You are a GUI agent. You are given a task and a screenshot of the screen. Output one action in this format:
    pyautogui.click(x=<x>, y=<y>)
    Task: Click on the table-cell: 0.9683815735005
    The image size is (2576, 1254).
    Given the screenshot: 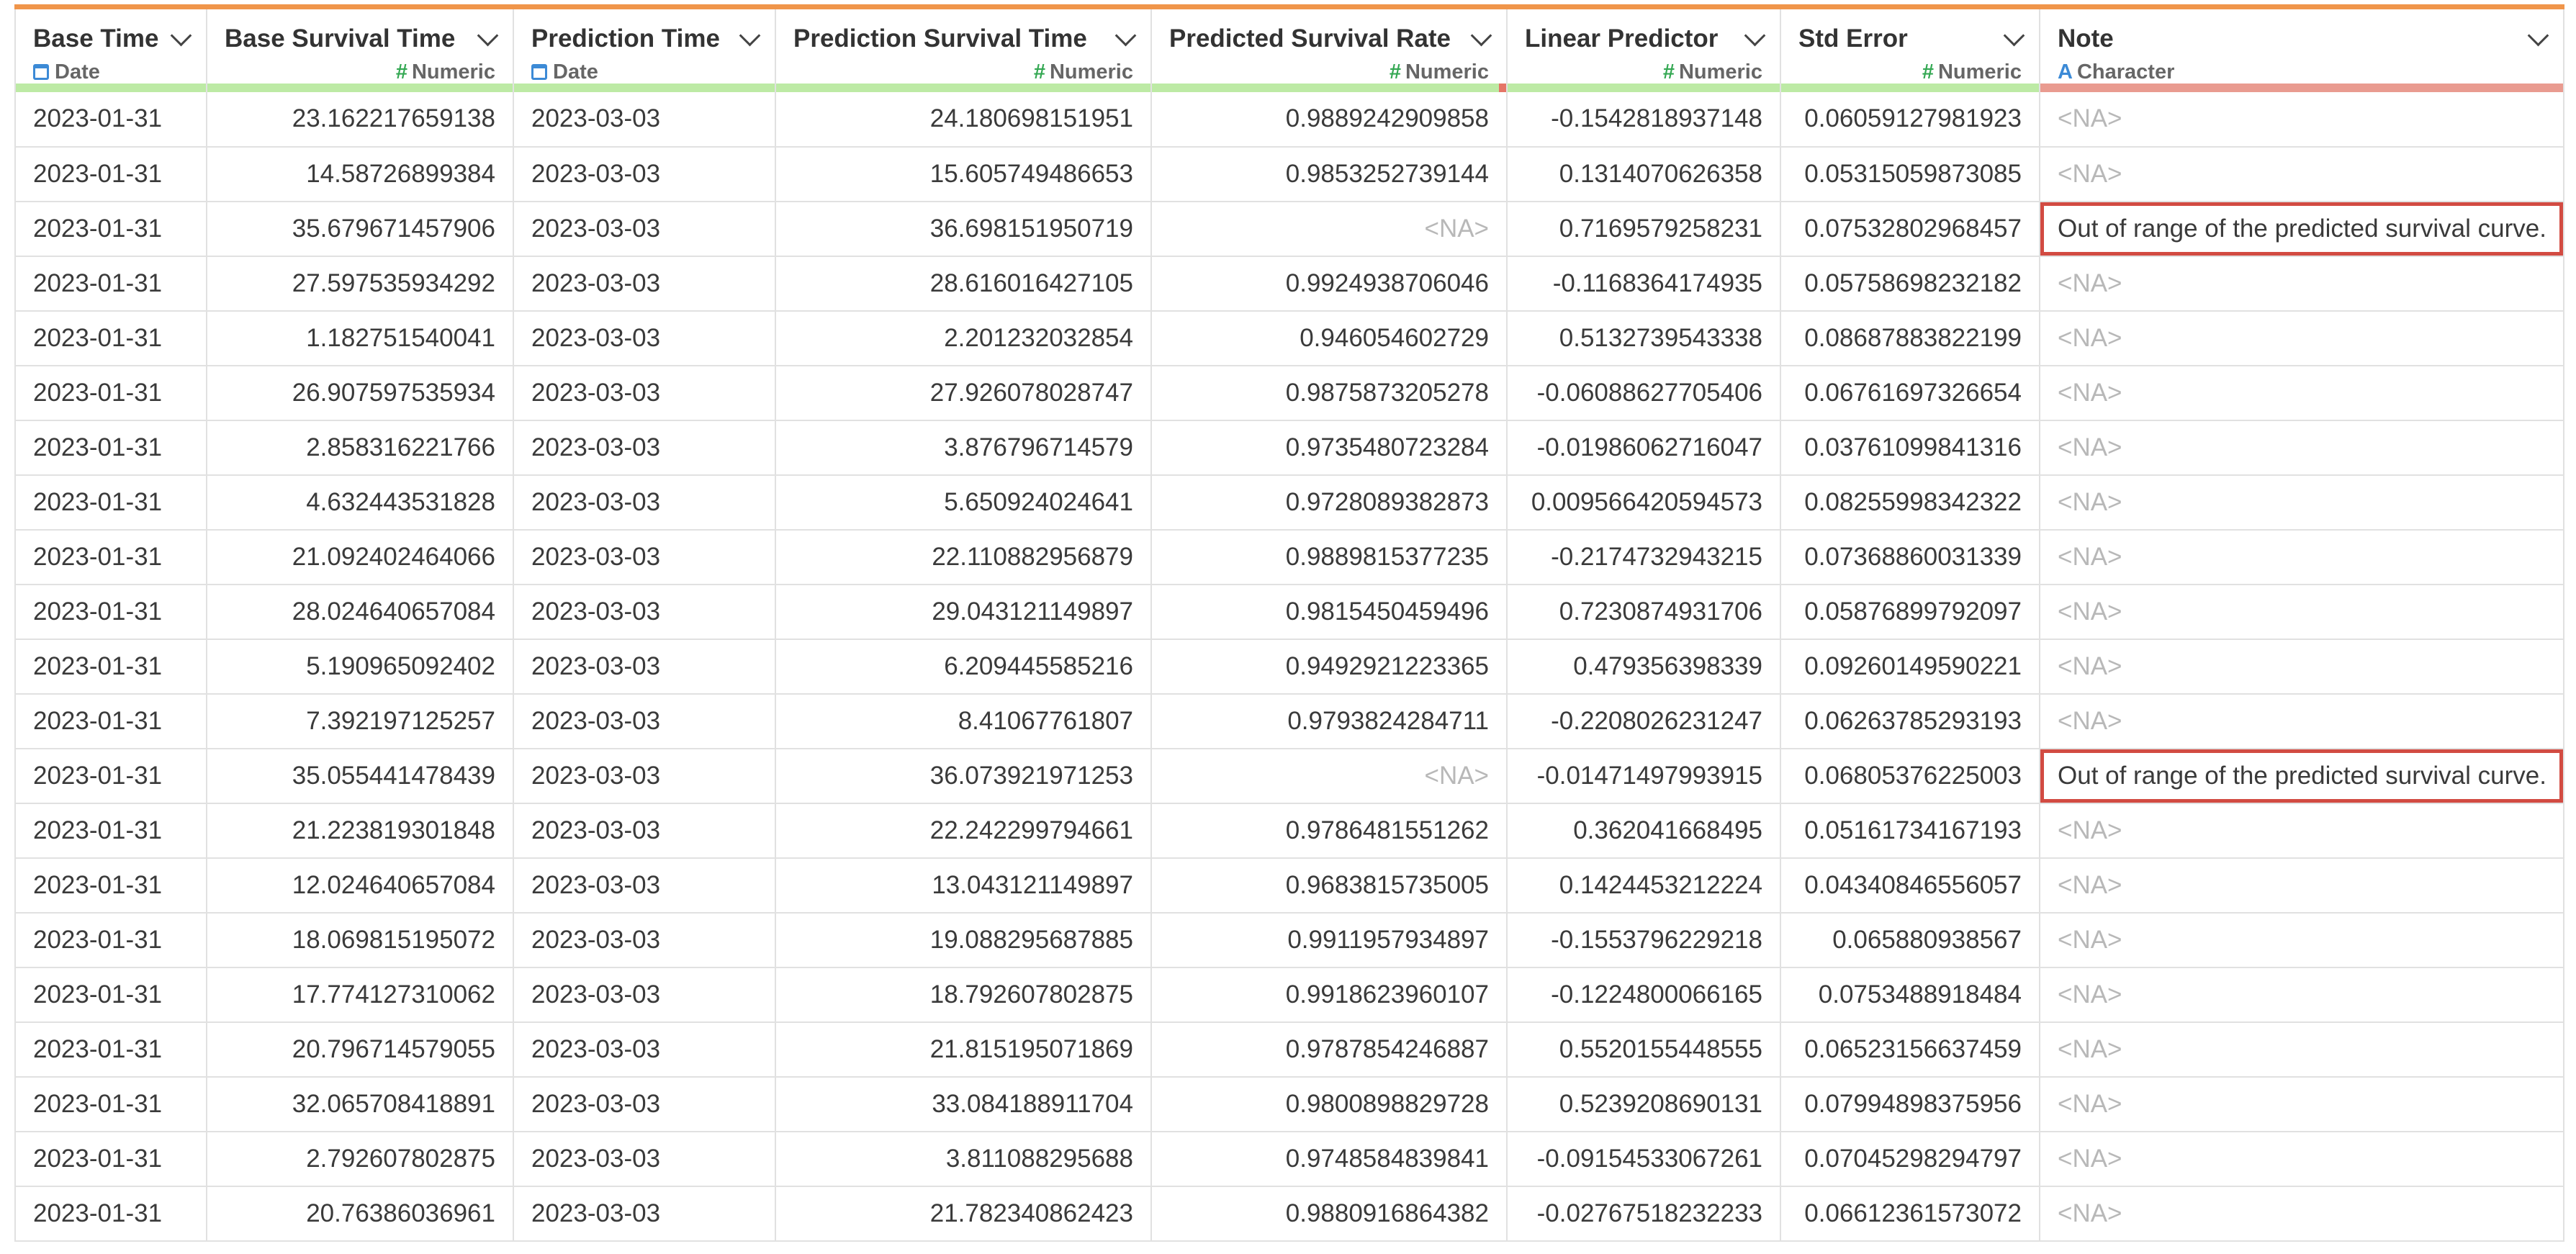 What is the action you would take?
    pyautogui.click(x=1329, y=885)
    